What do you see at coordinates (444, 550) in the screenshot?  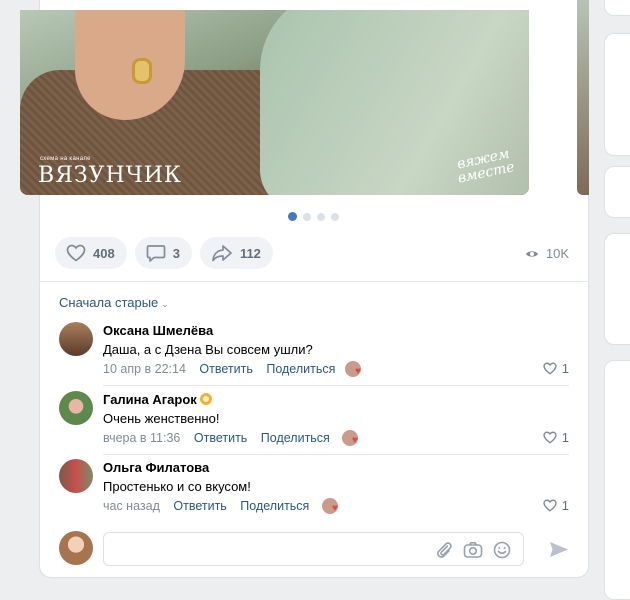 I see `paperclip-icon` at bounding box center [444, 550].